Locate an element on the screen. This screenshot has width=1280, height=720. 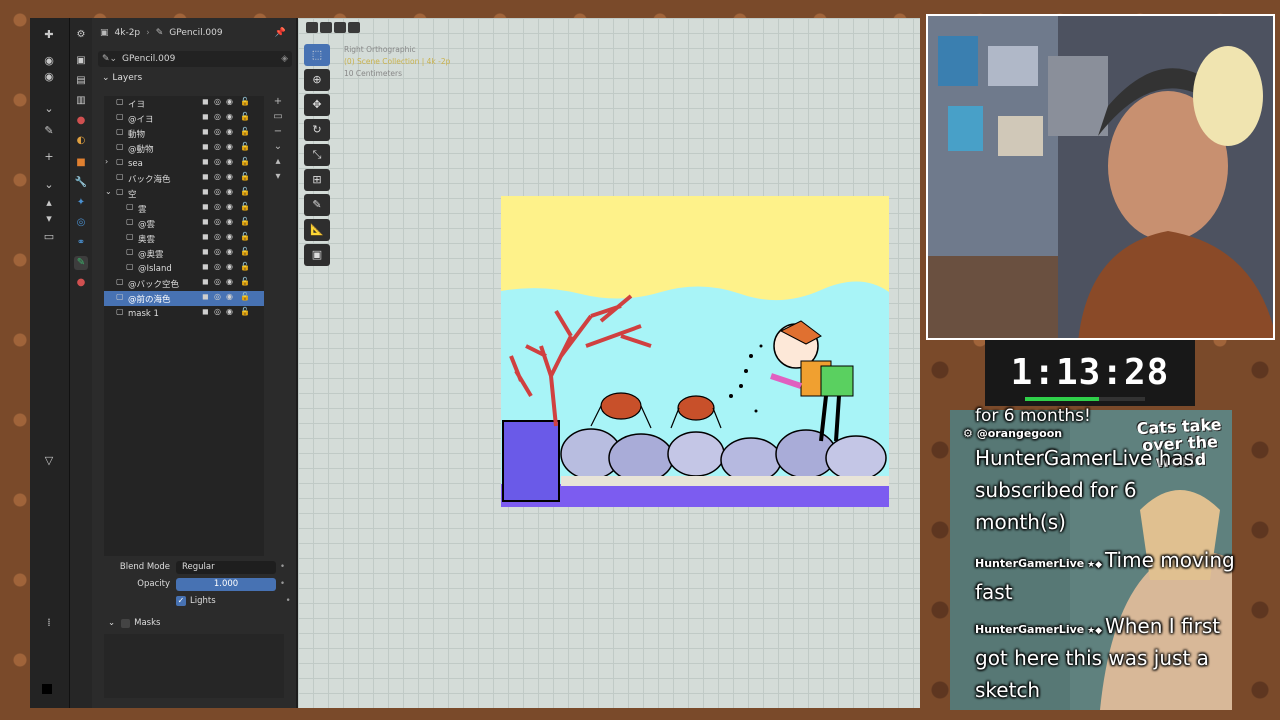
opacity-slider: 1.000 is located at coordinates (226, 584).